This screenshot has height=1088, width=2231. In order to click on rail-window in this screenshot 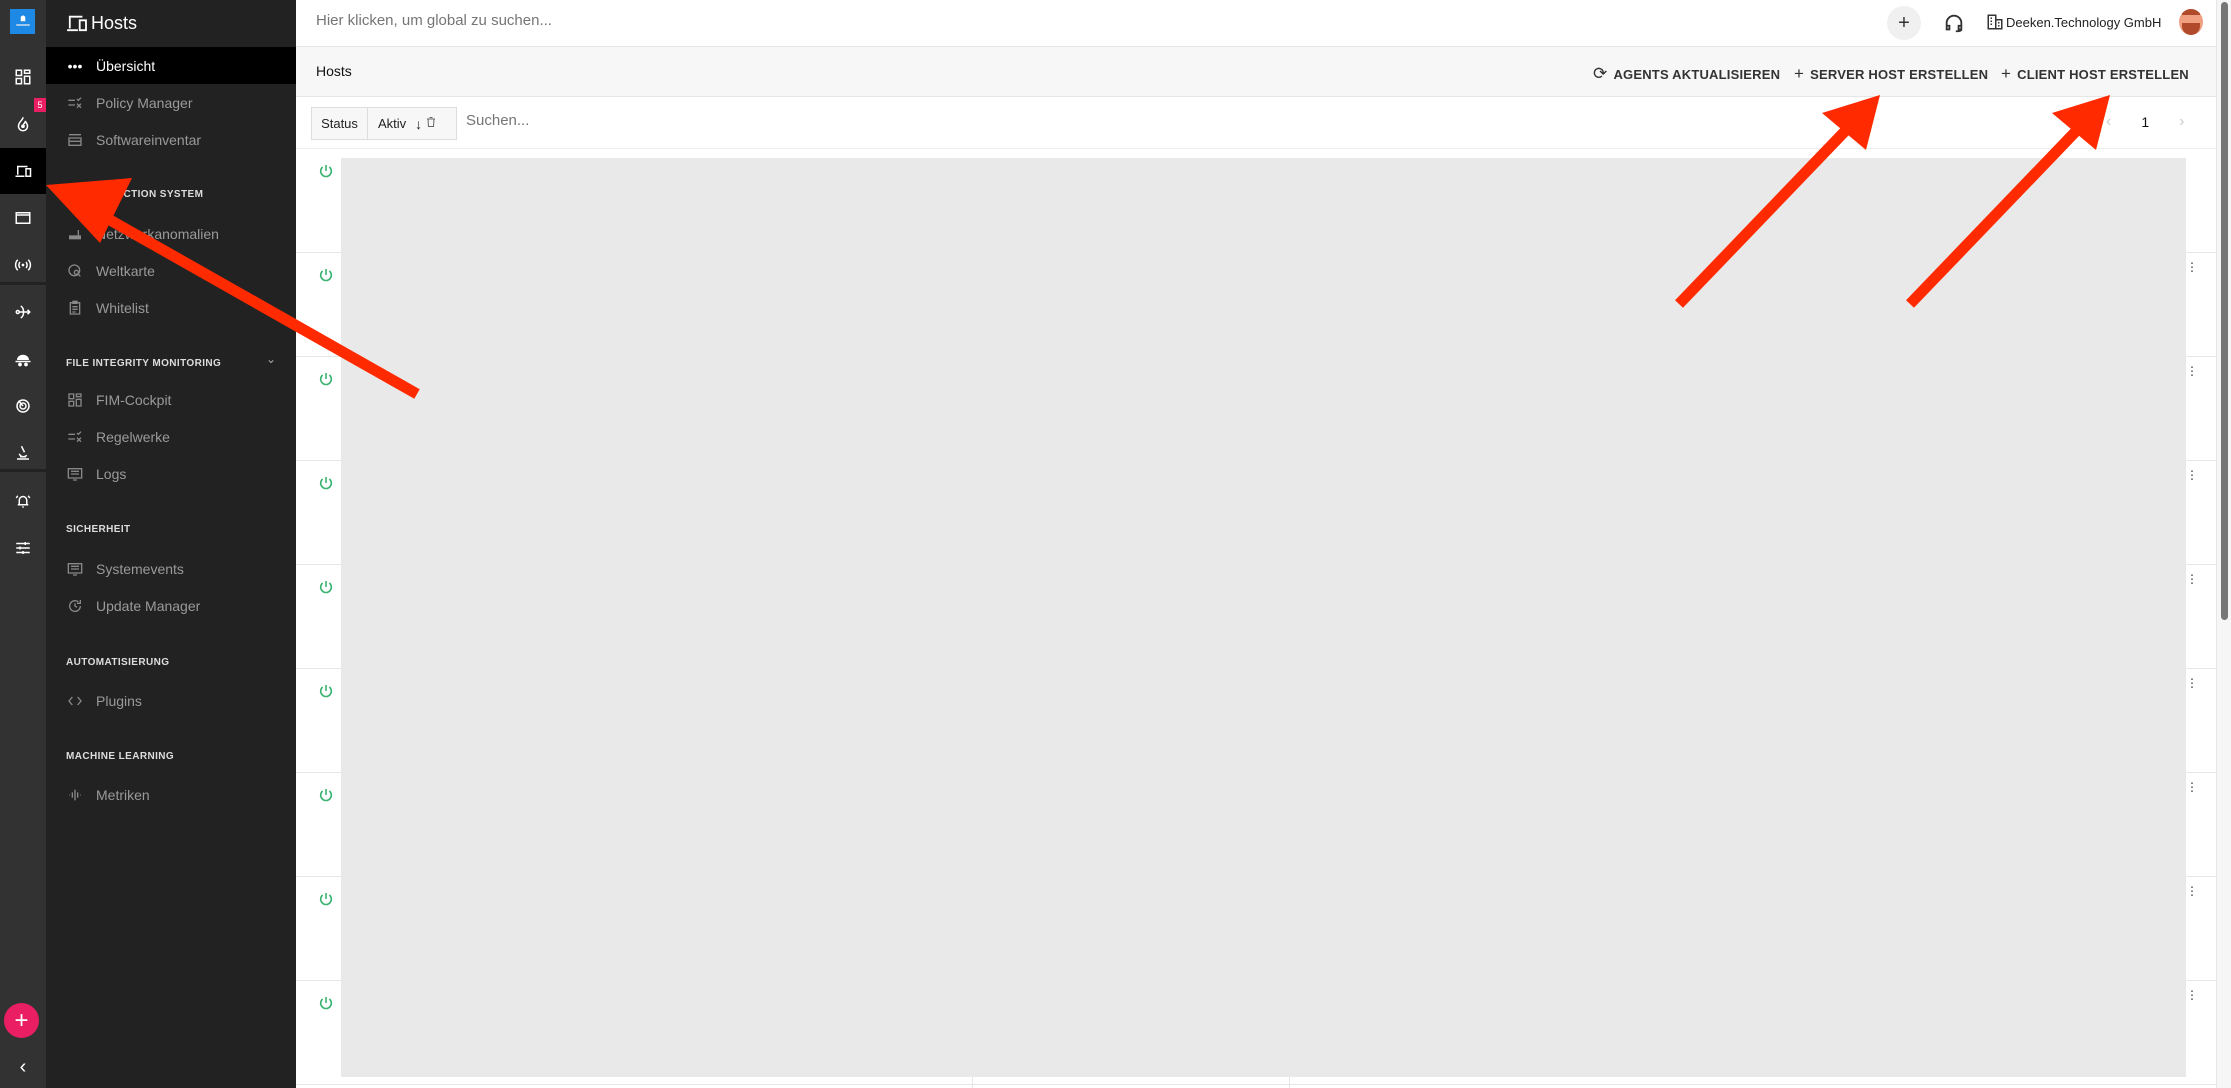, I will do `click(23, 218)`.